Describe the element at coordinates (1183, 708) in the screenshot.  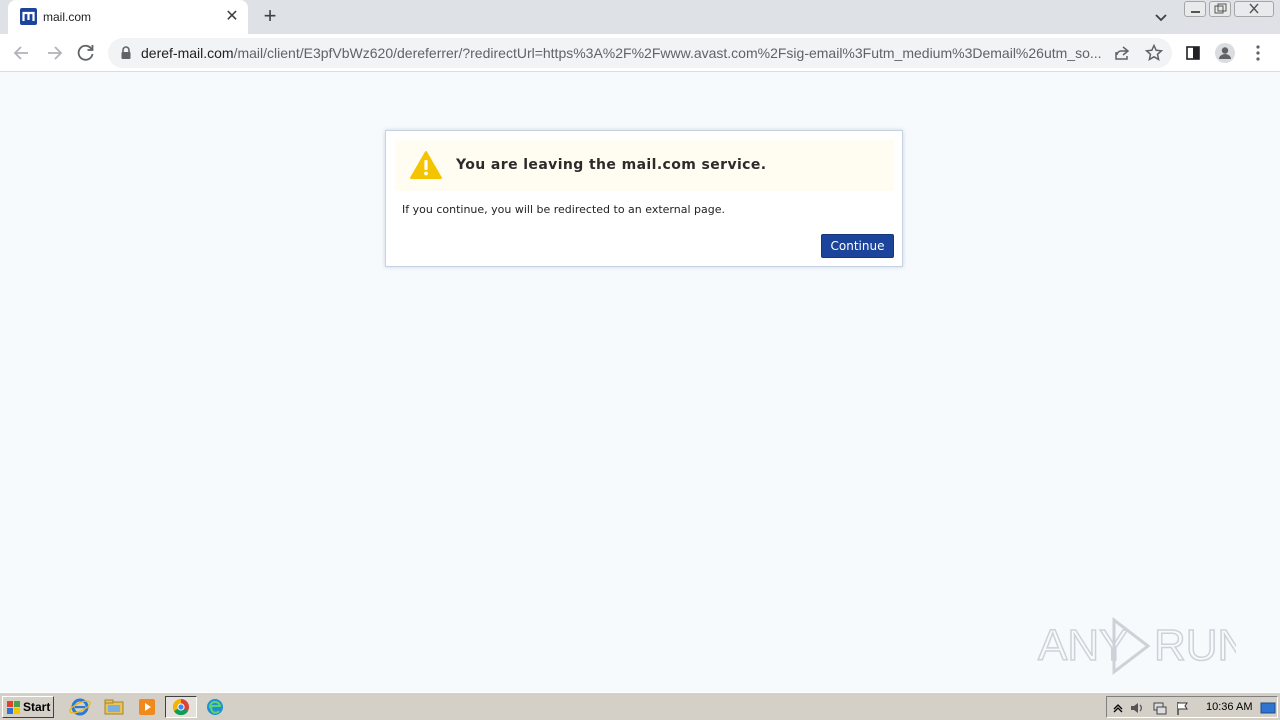
I see `action-center-flag-icon` at that location.